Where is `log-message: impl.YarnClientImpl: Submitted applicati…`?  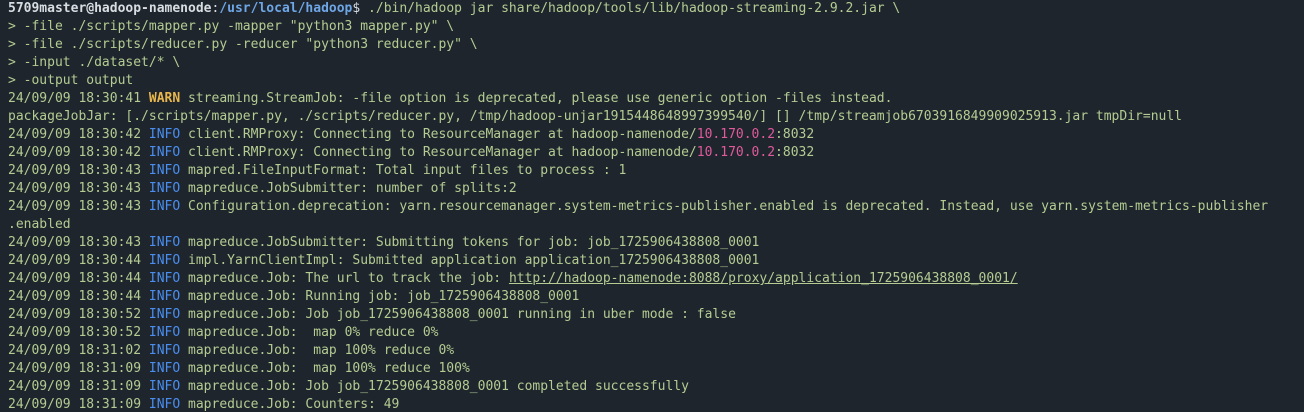
log-message: impl.YarnClientImpl: Submitted applicati… is located at coordinates (470, 260).